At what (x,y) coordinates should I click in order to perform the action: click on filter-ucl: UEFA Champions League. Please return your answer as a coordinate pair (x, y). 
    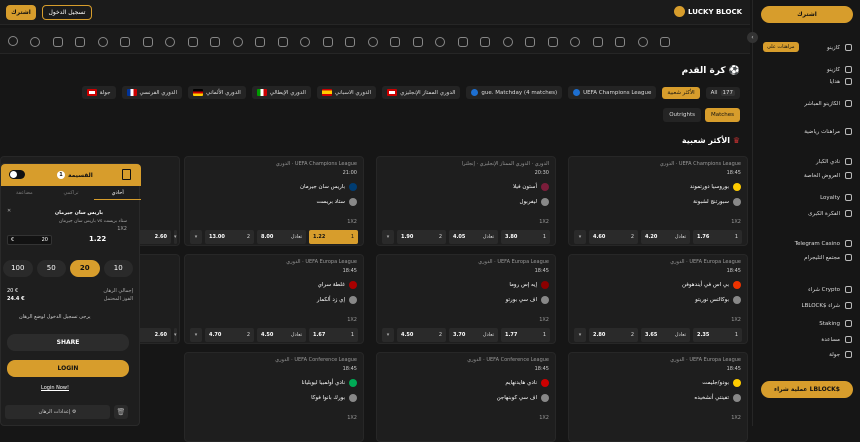
    Looking at the image, I should click on (612, 92).